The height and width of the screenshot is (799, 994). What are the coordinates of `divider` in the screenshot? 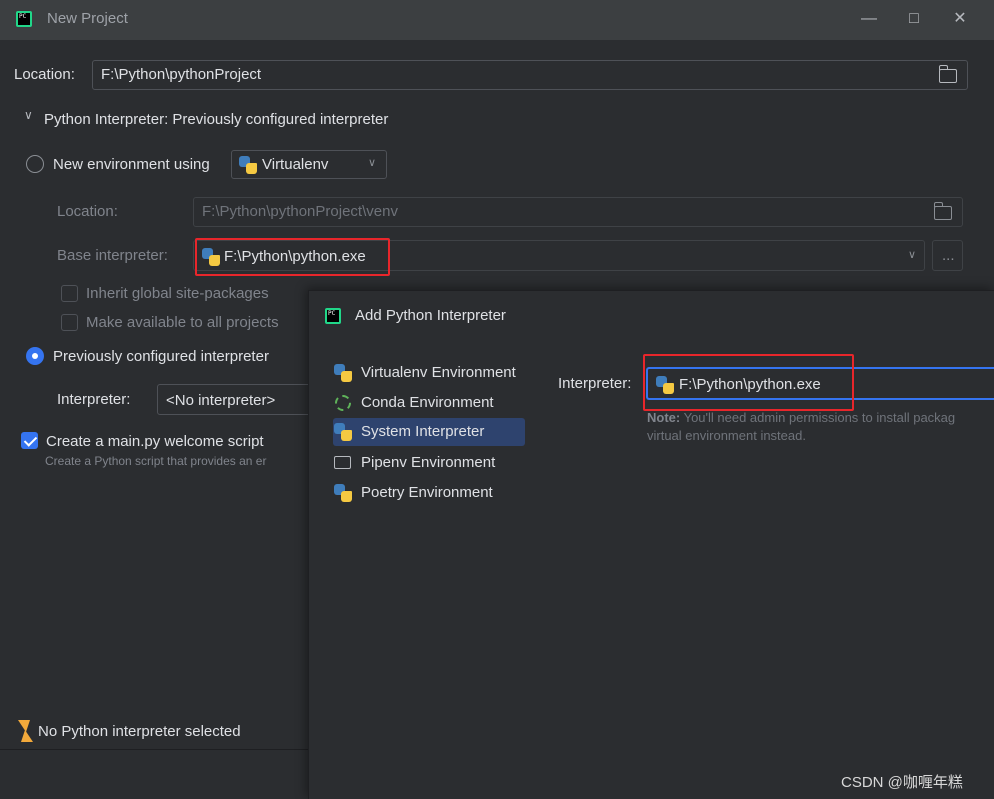 It's located at (154, 749).